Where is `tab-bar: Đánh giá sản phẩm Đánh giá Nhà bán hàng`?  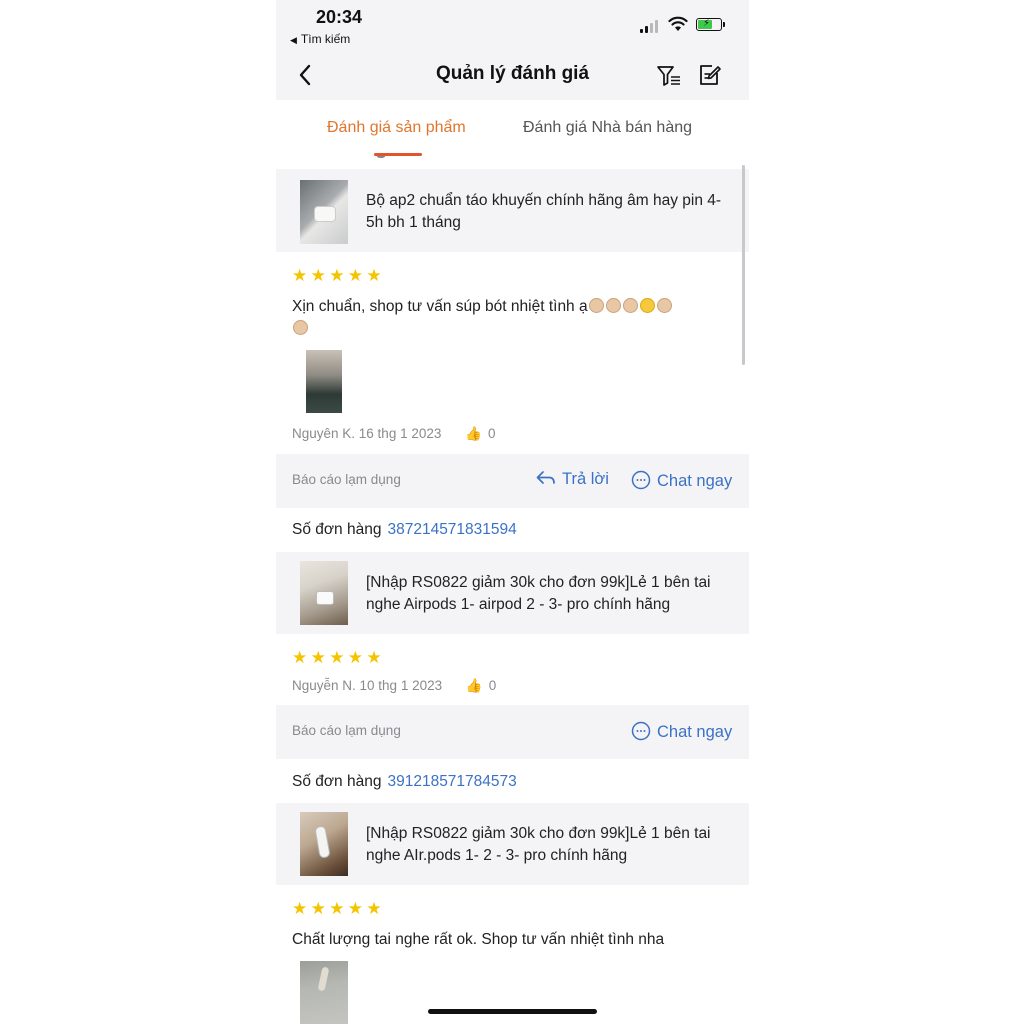
tab-bar: Đánh giá sản phẩm Đánh giá Nhà bán hàng is located at coordinates (512, 129).